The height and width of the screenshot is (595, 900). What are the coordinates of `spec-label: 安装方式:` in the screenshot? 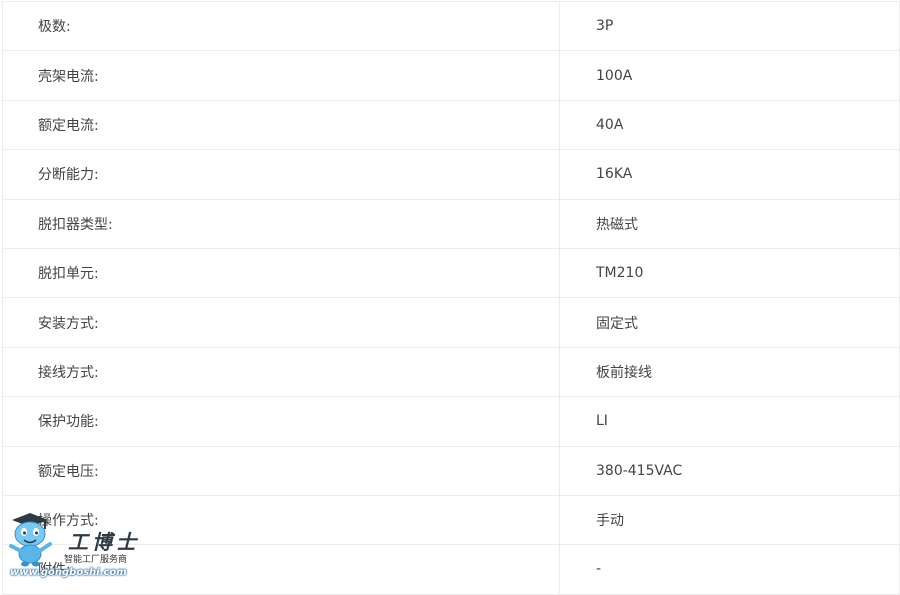 It's located at (281, 322).